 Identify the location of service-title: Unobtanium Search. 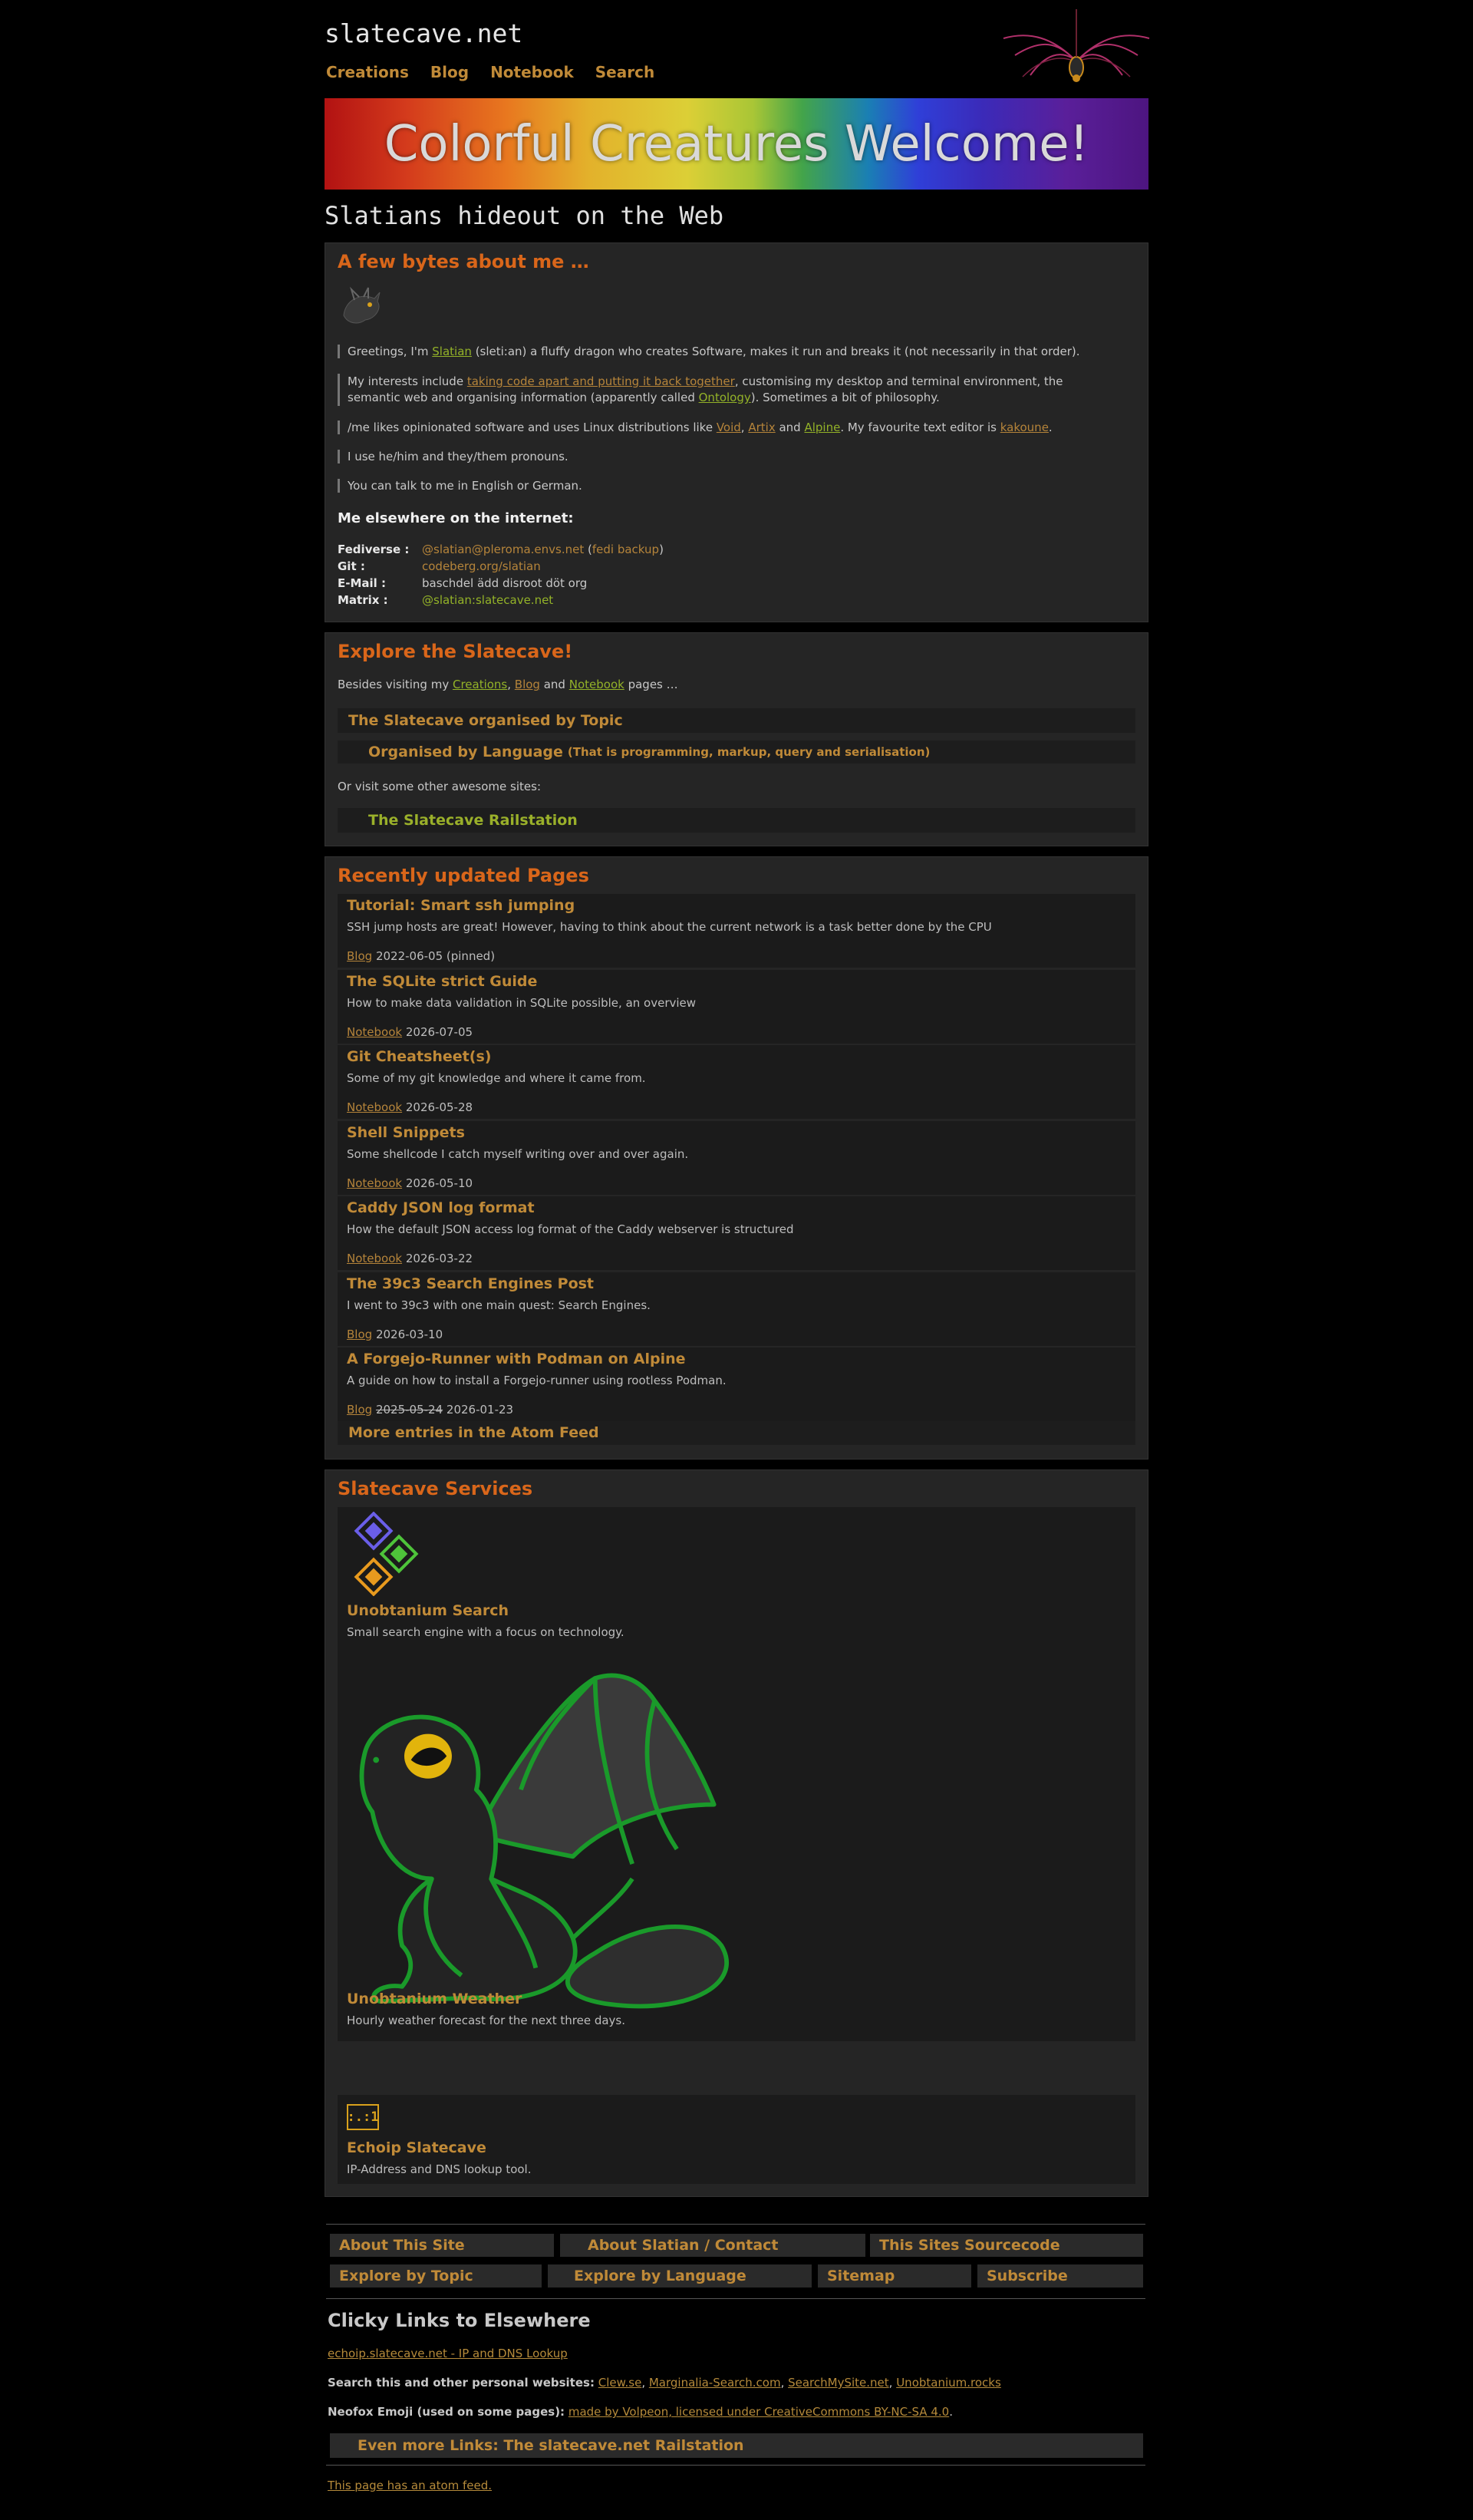
(428, 1611).